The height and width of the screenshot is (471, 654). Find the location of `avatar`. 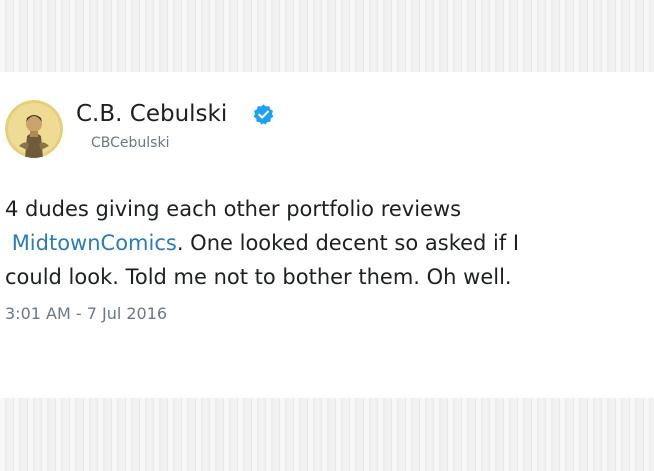

avatar is located at coordinates (34, 129).